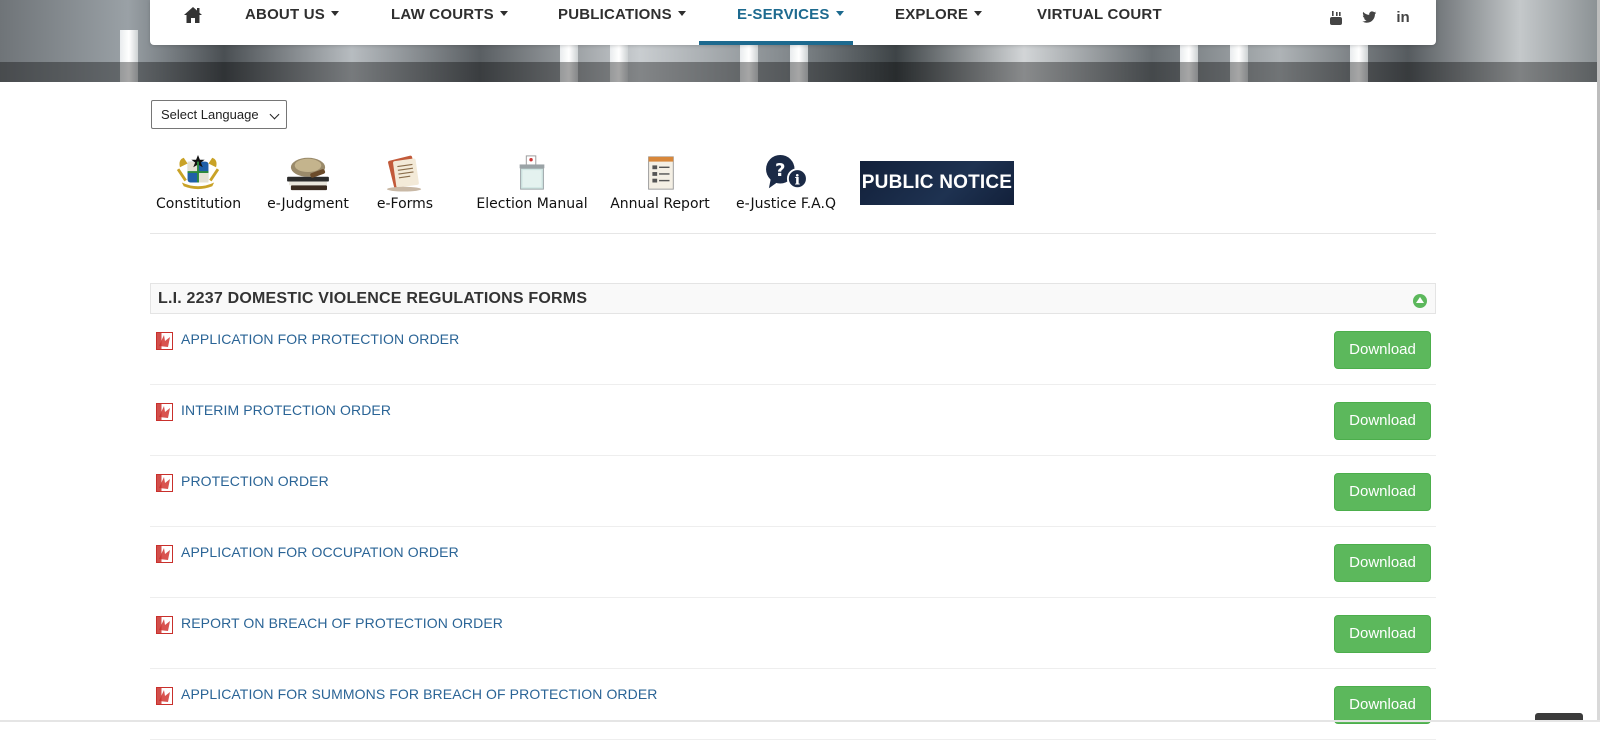  I want to click on quick-link-constitution-label: Constitution, so click(199, 204).